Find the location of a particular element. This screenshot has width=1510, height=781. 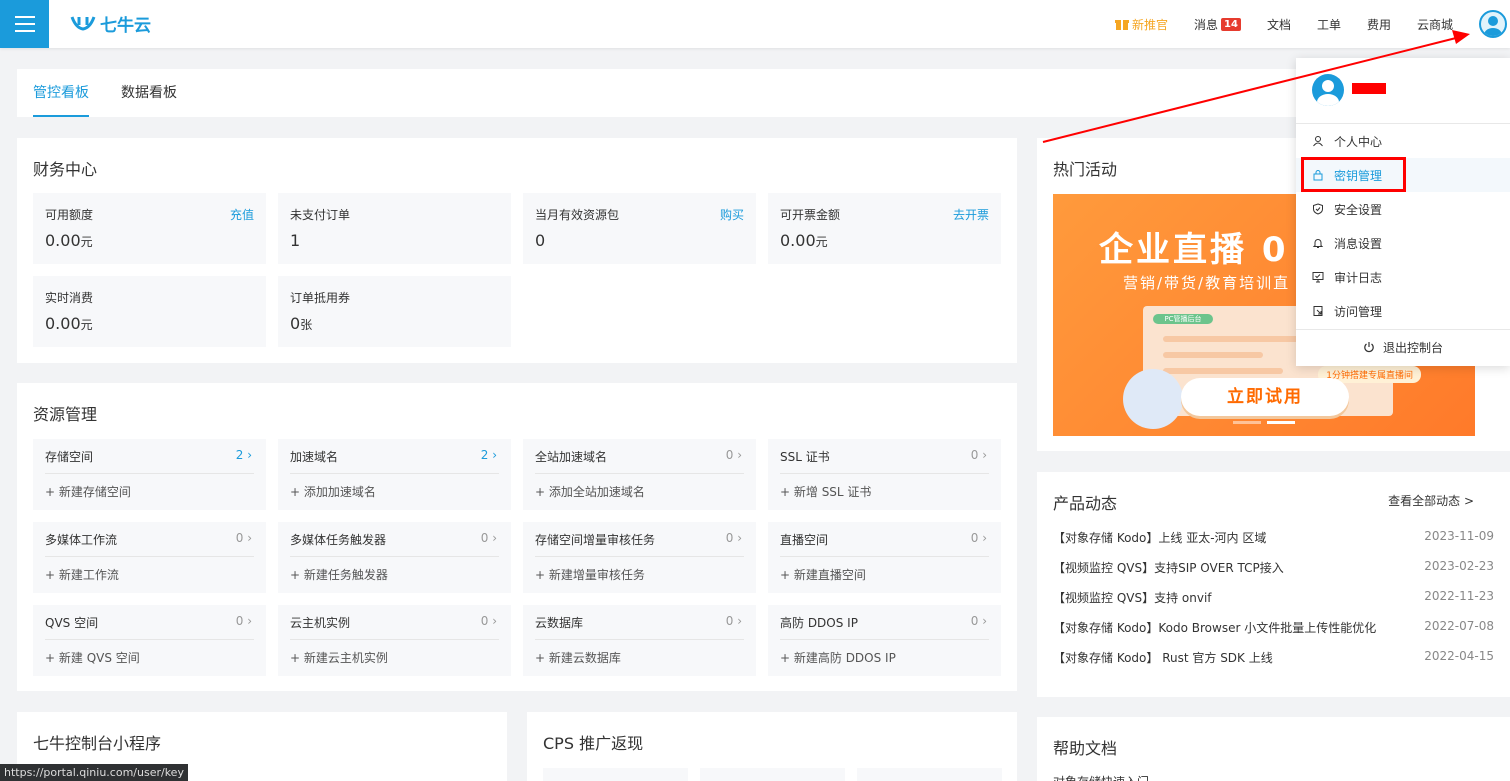

dropdown-item: 访问管理 is located at coordinates (1403, 311).